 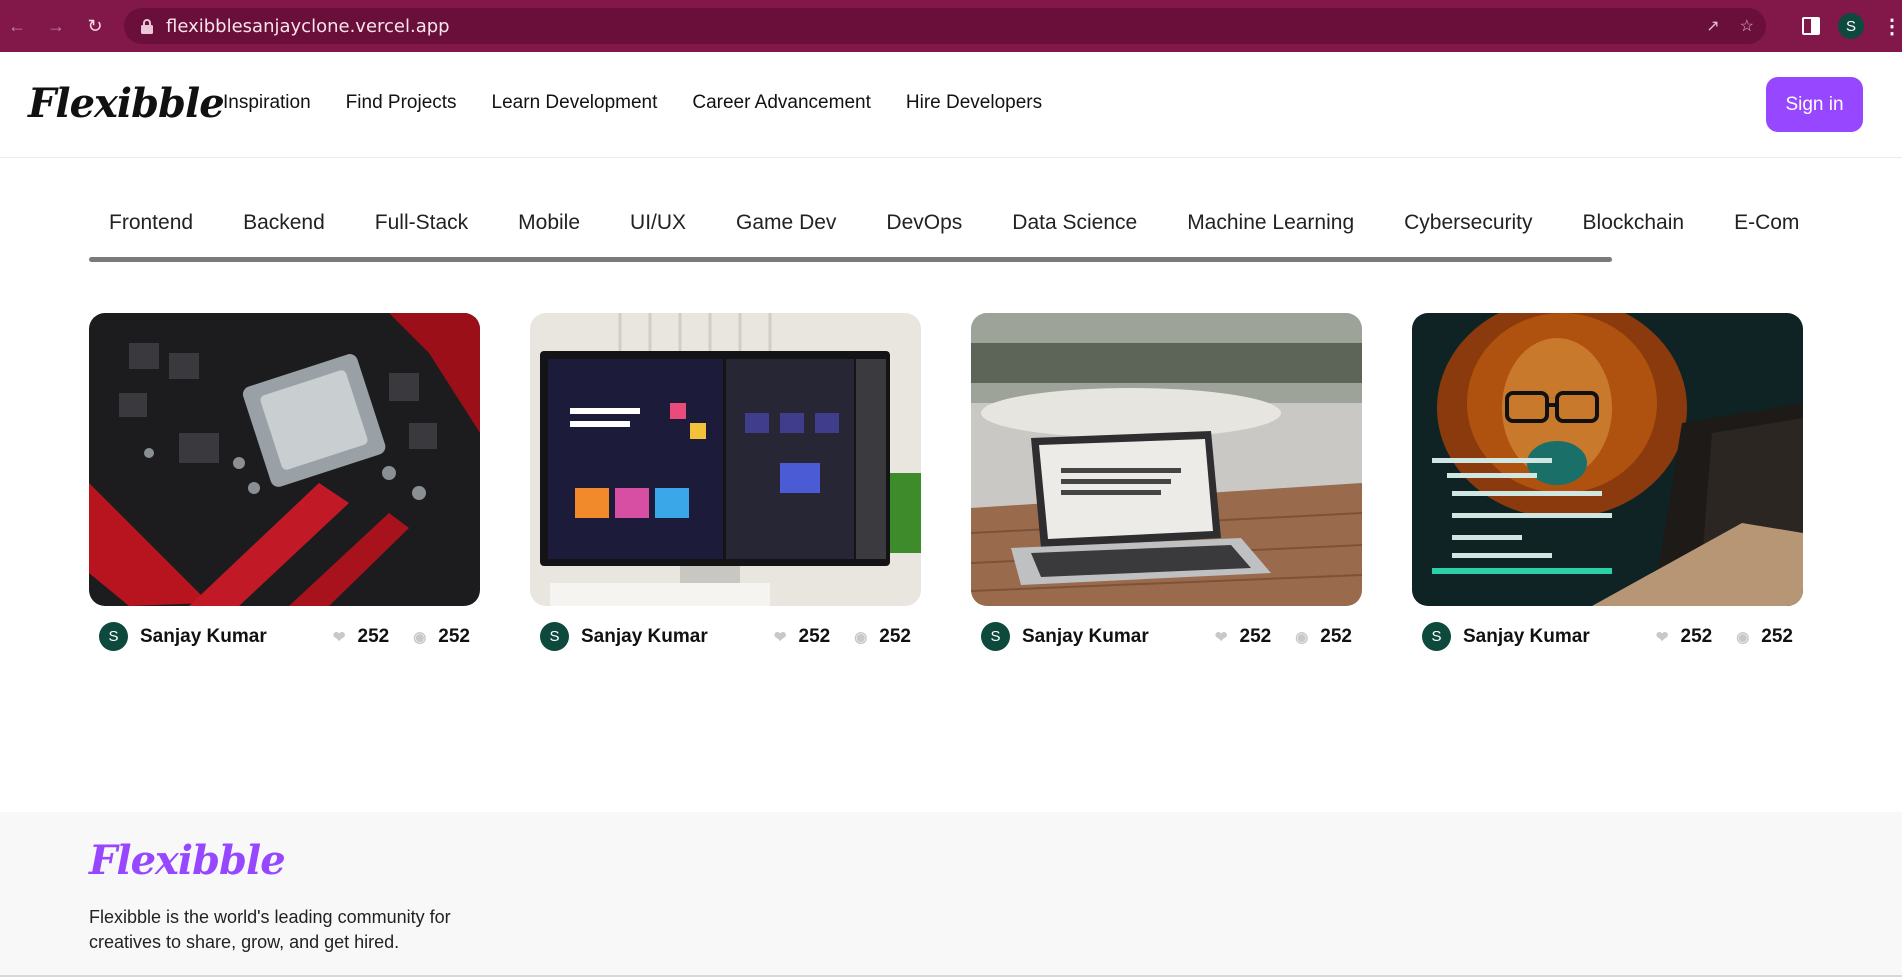 I want to click on site-logo: Flexibble, so click(x=126, y=103).